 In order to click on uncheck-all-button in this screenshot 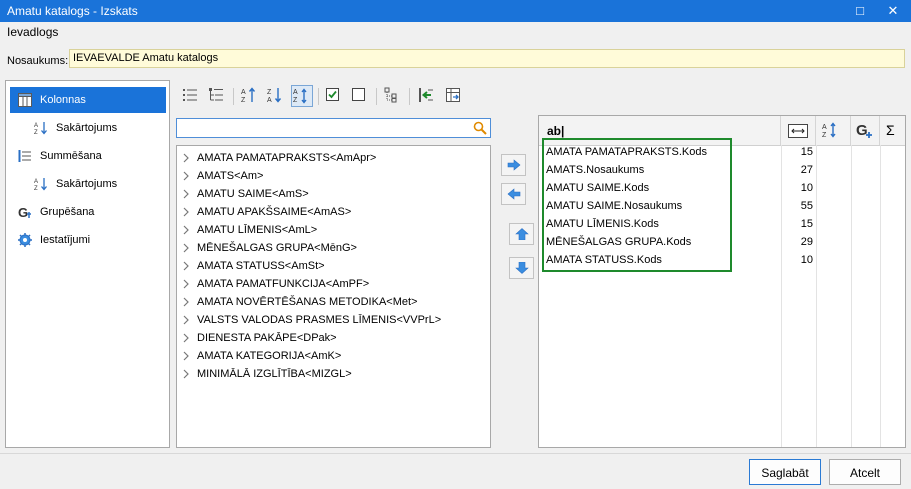, I will do `click(360, 96)`.